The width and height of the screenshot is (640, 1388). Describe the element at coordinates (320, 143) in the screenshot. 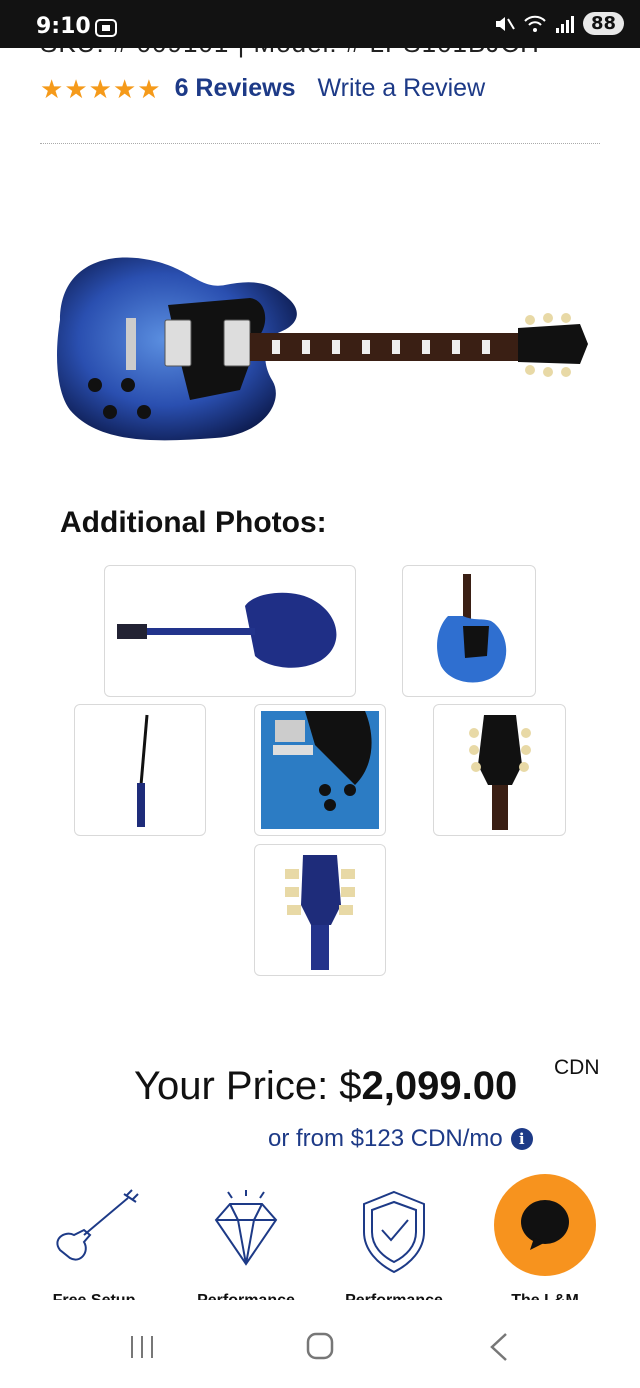

I see `divider` at that location.